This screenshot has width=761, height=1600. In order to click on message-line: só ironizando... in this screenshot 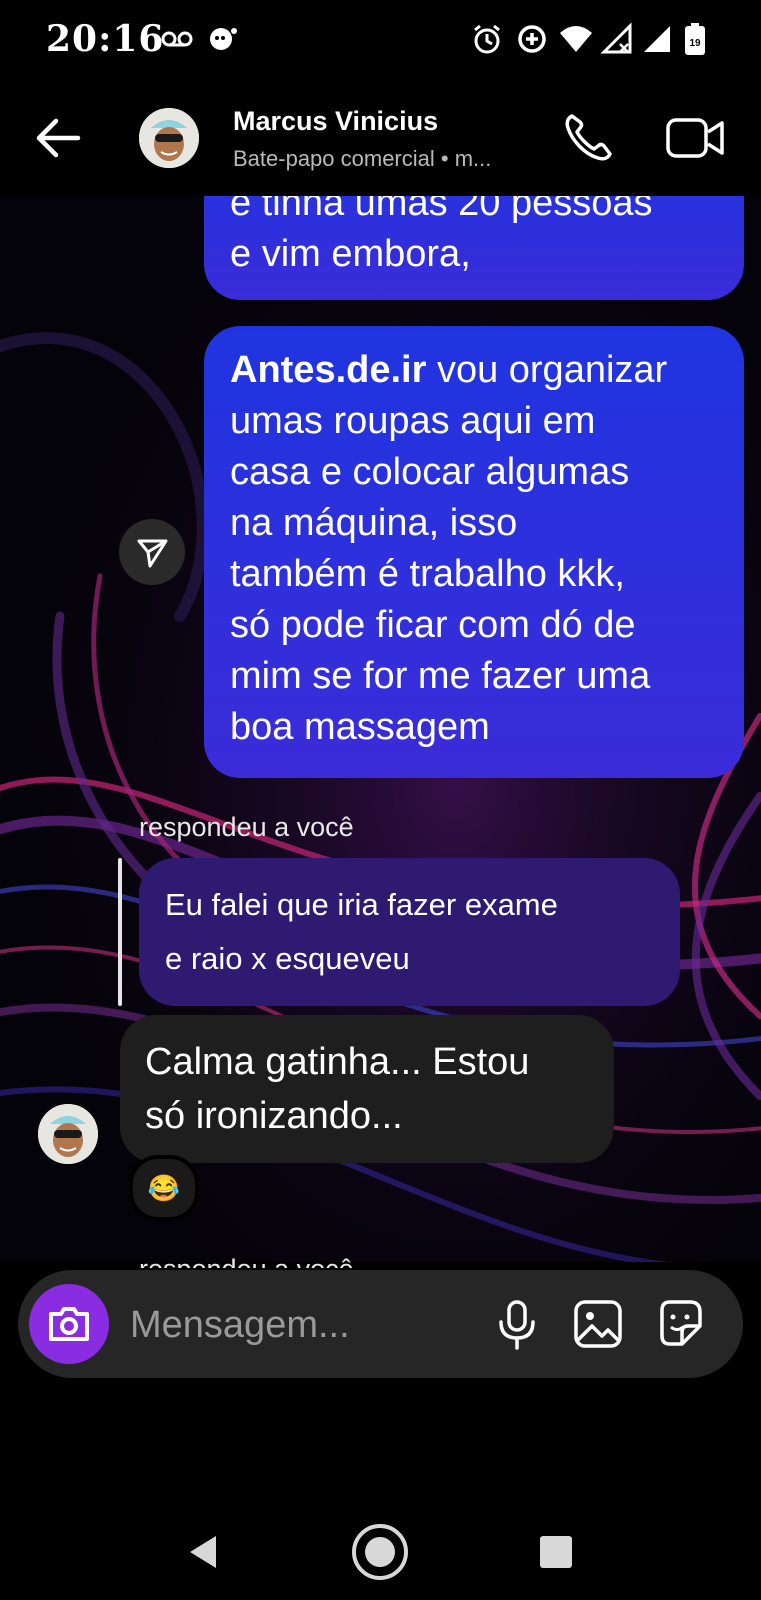, I will do `click(274, 1116)`.